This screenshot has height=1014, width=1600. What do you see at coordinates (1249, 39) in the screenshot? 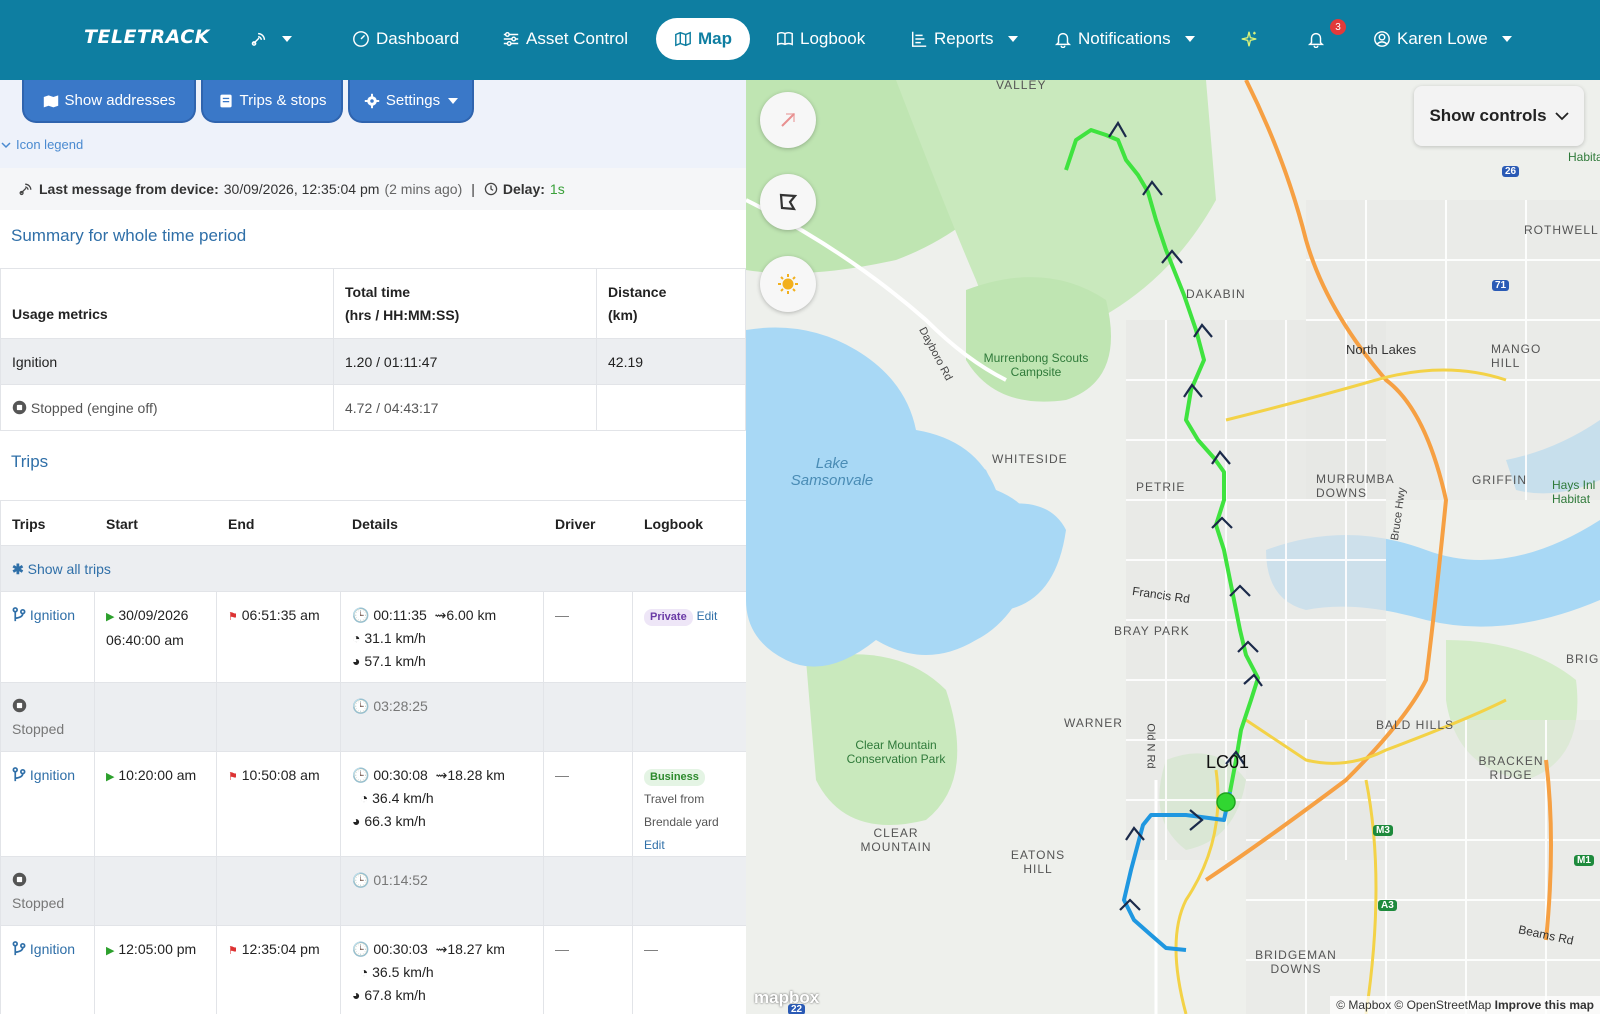
I see `ai-sparkle-button` at bounding box center [1249, 39].